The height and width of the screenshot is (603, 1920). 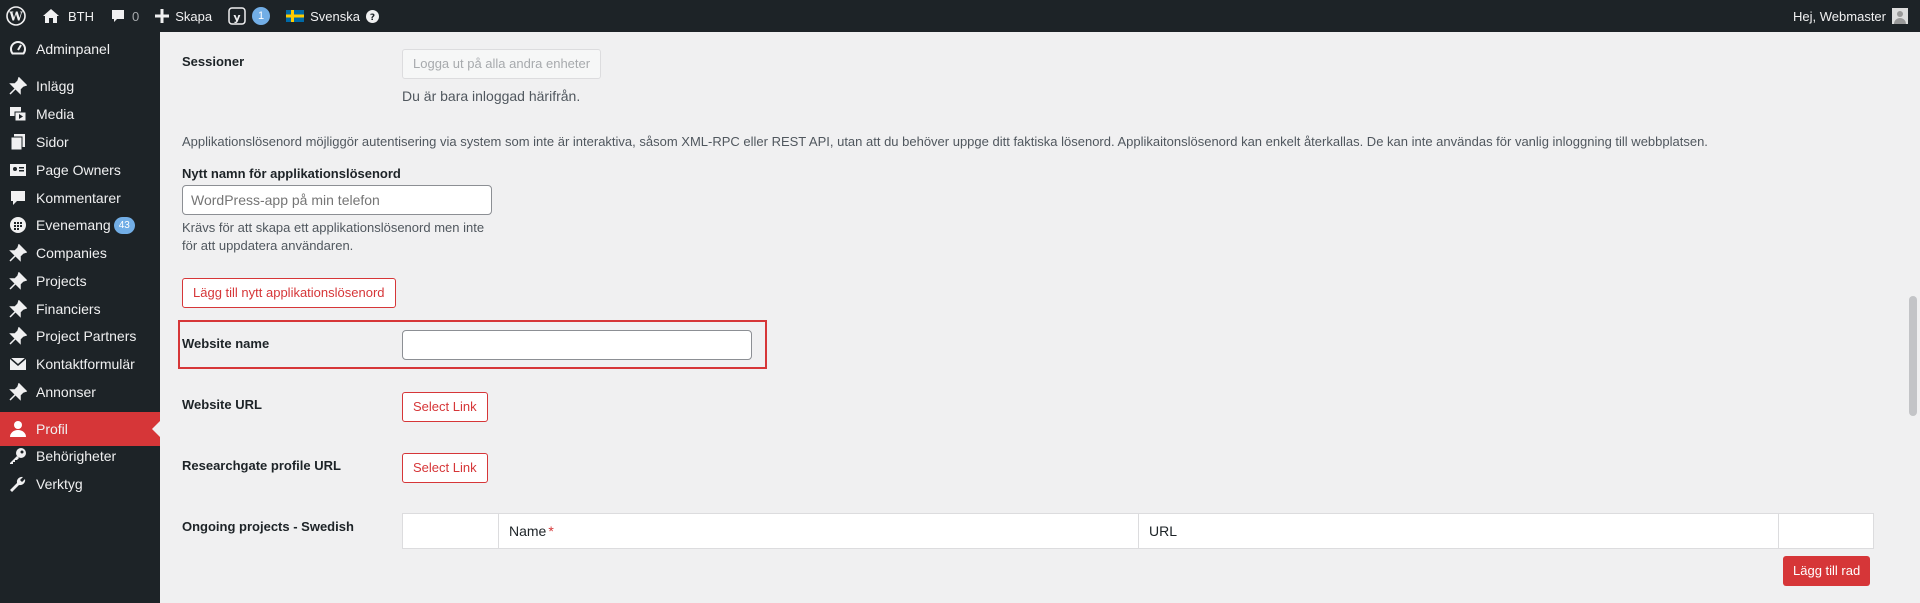 I want to click on ongoing-projects-label: Ongoing projects - Swedish, so click(x=268, y=526).